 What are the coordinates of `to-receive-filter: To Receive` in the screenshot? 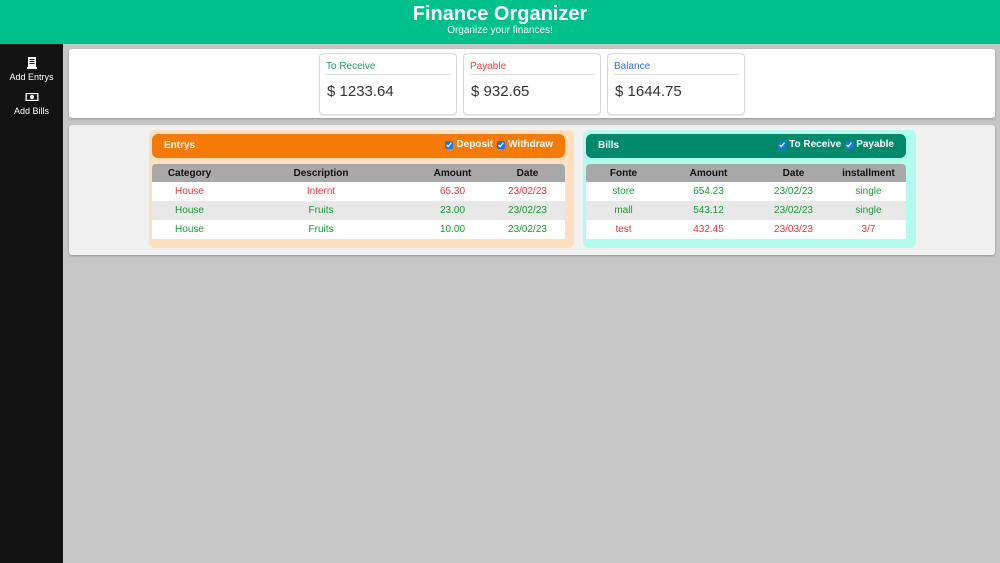 It's located at (809, 144).